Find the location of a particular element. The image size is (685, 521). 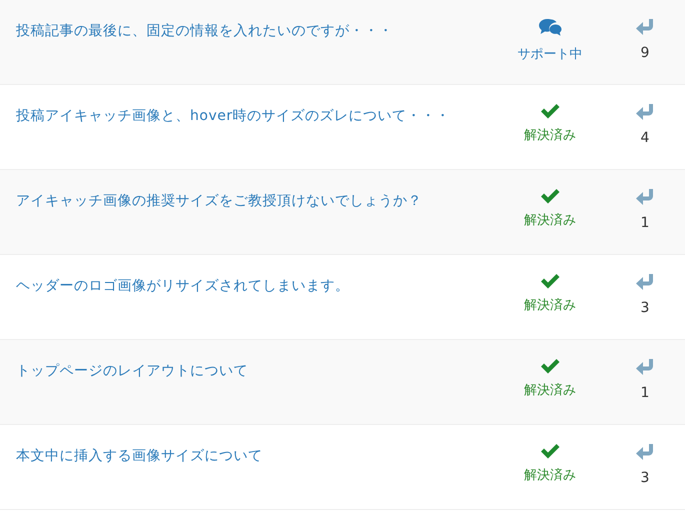

reply-count: 4 is located at coordinates (645, 138).